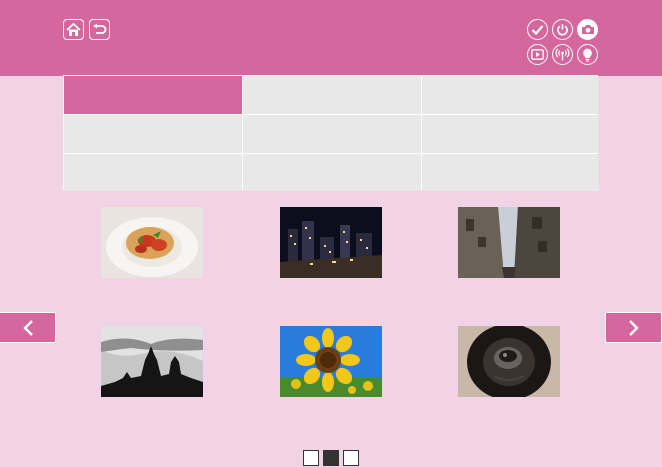  I want to click on back-icon, so click(100, 28).